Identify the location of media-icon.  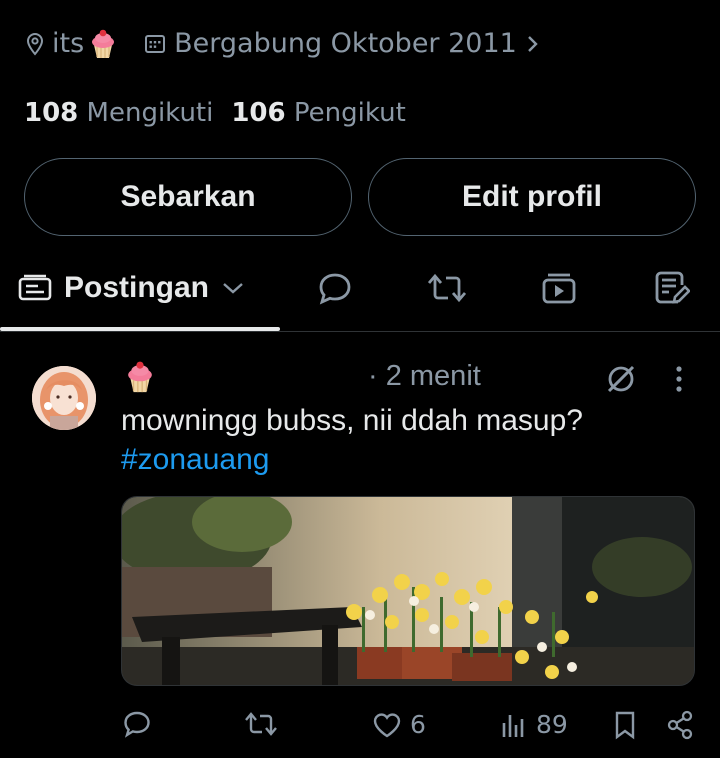
(559, 288).